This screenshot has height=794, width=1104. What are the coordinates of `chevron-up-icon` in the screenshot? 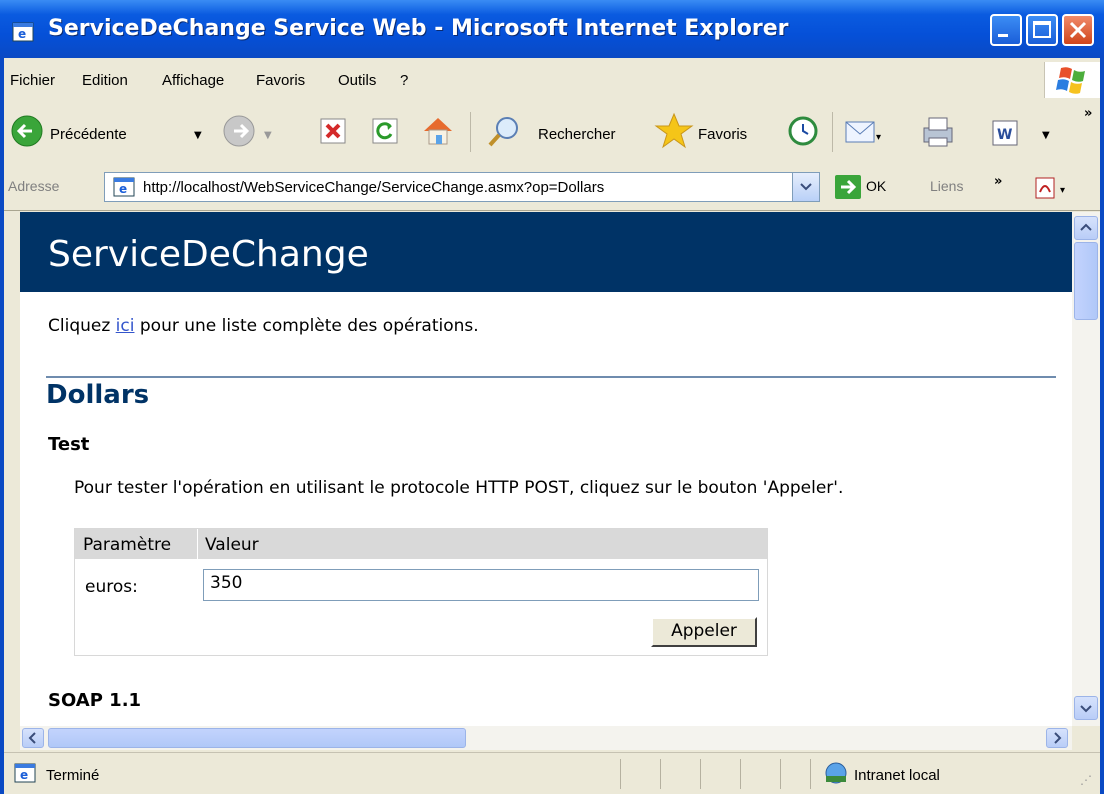 It's located at (1086, 227).